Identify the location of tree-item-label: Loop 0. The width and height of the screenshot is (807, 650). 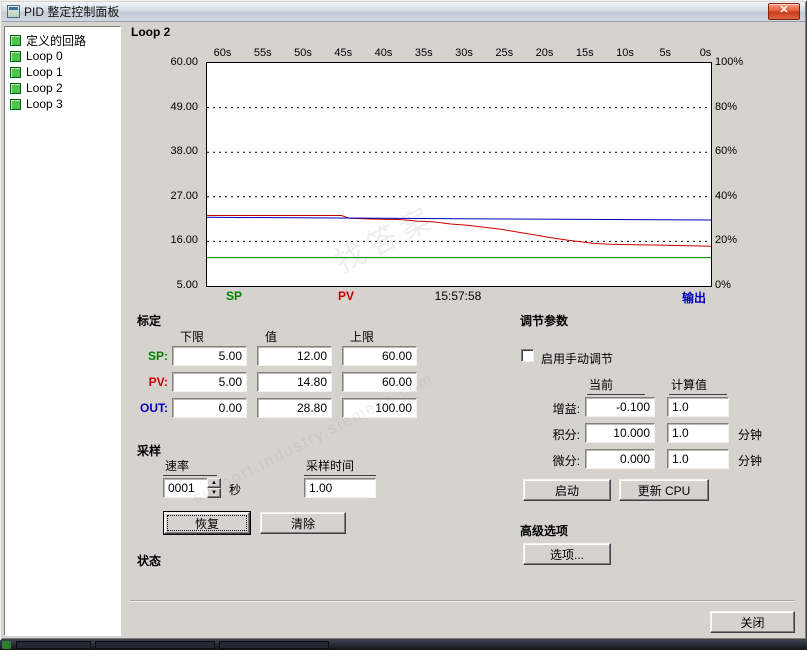
(44, 56).